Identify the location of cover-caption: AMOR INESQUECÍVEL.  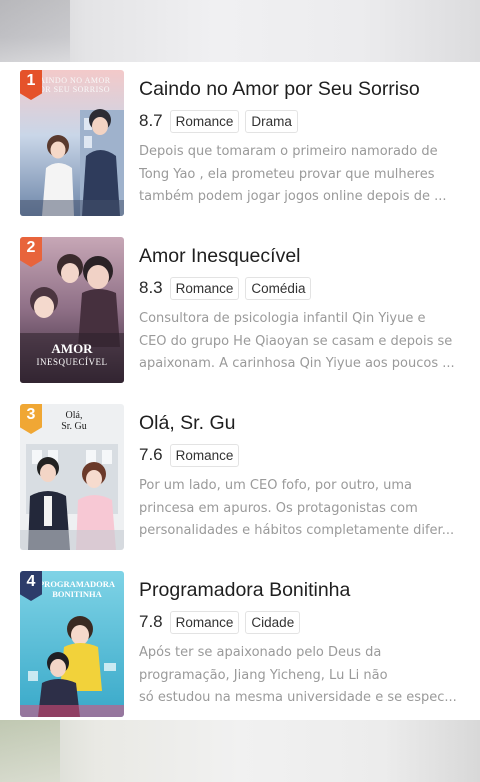
(72, 354).